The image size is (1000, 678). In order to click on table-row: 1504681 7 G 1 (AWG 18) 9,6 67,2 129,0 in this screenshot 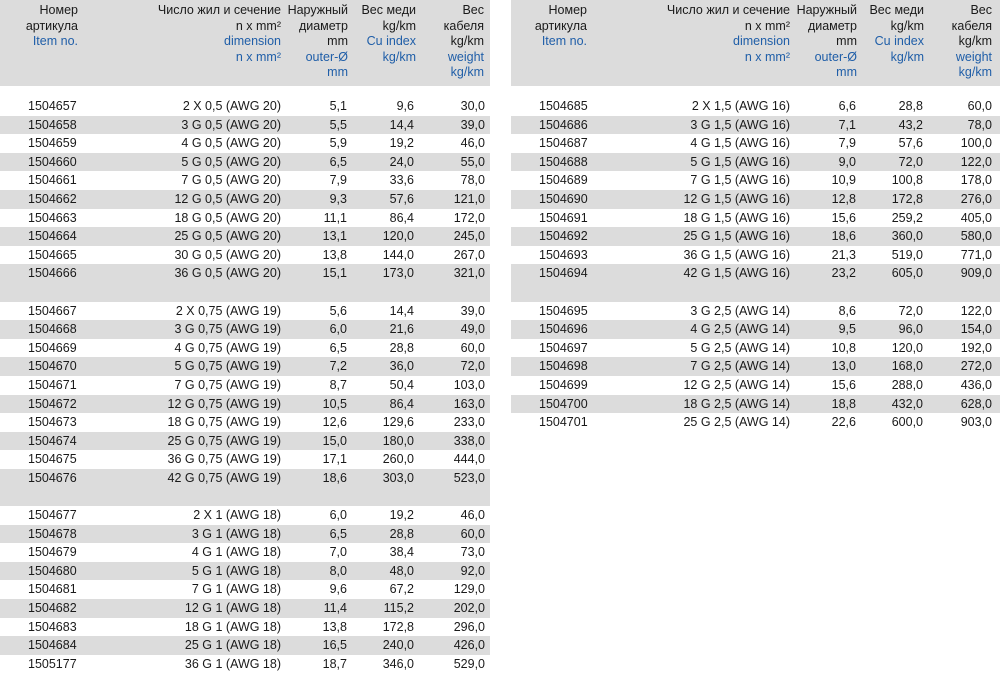, I will do `click(245, 589)`.